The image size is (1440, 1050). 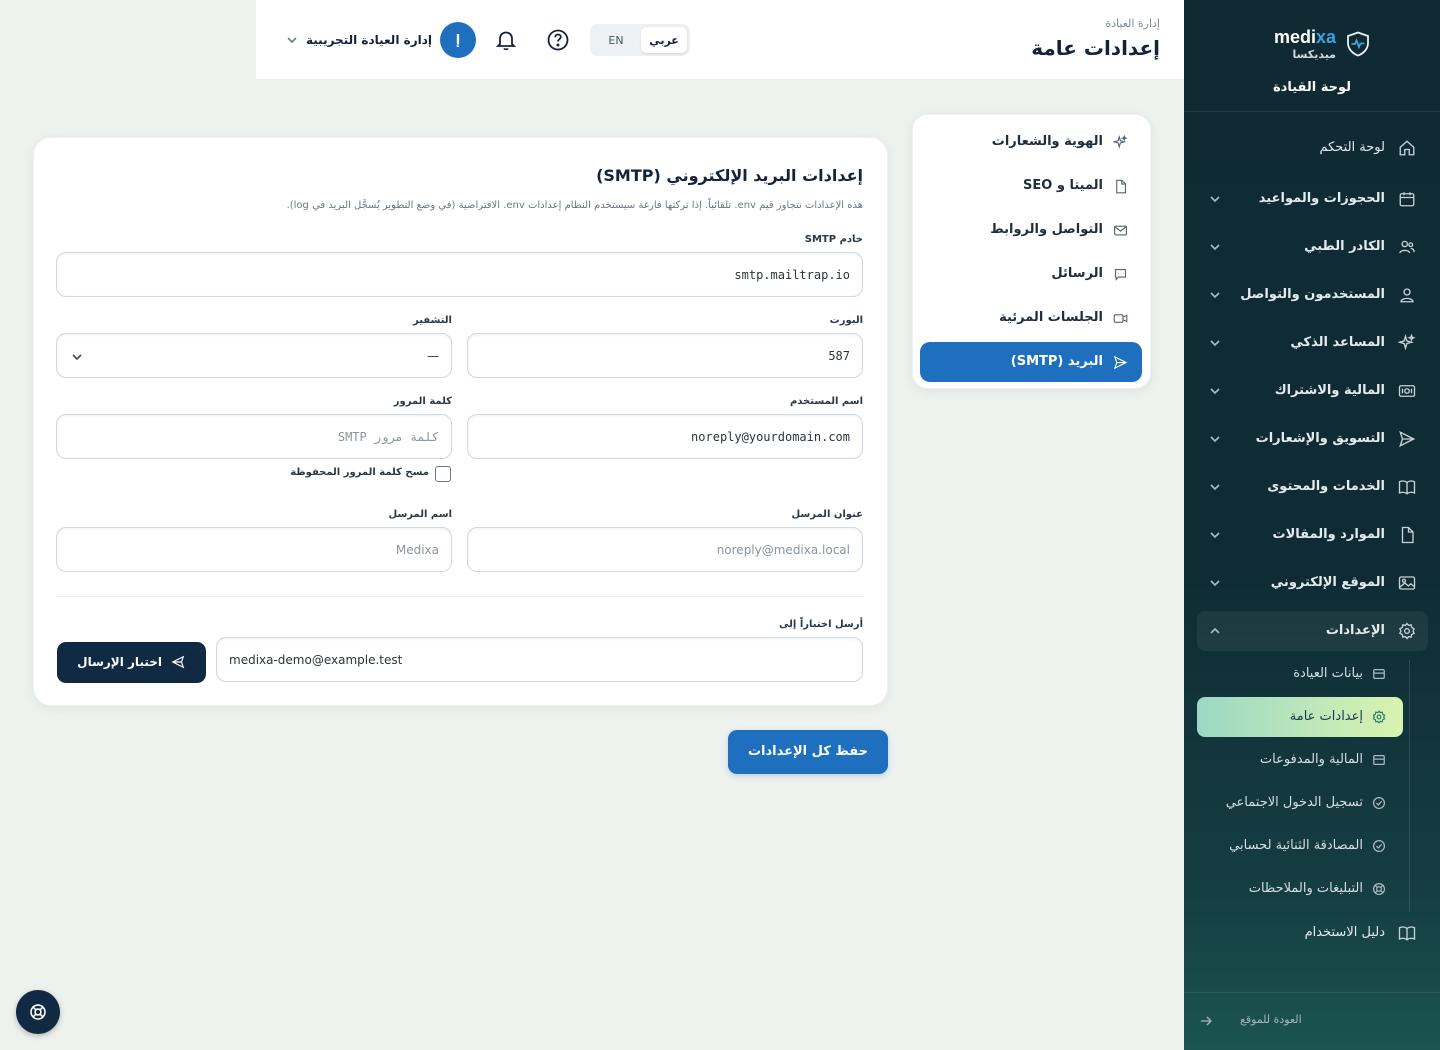 I want to click on sidebar-item-settings: الإعدادات, so click(x=1312, y=631).